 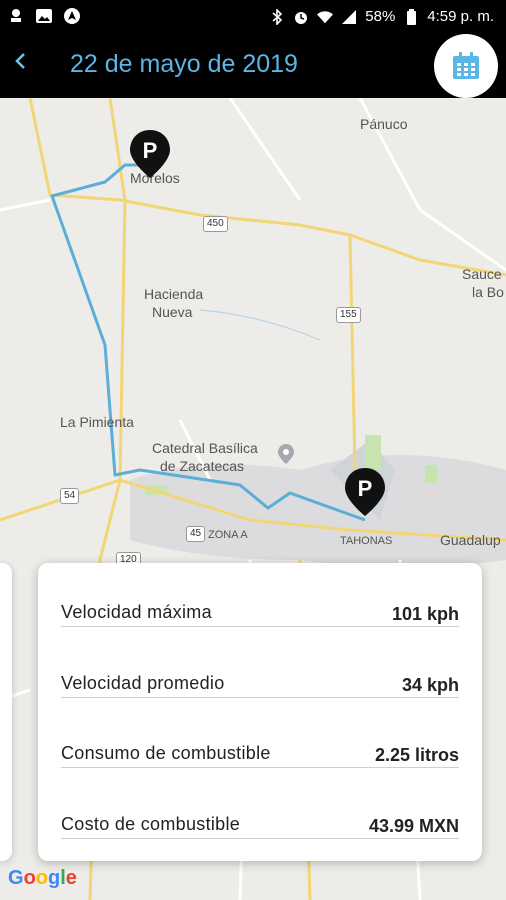 I want to click on map-label-catedral-2: de Zacatecas, so click(x=202, y=466).